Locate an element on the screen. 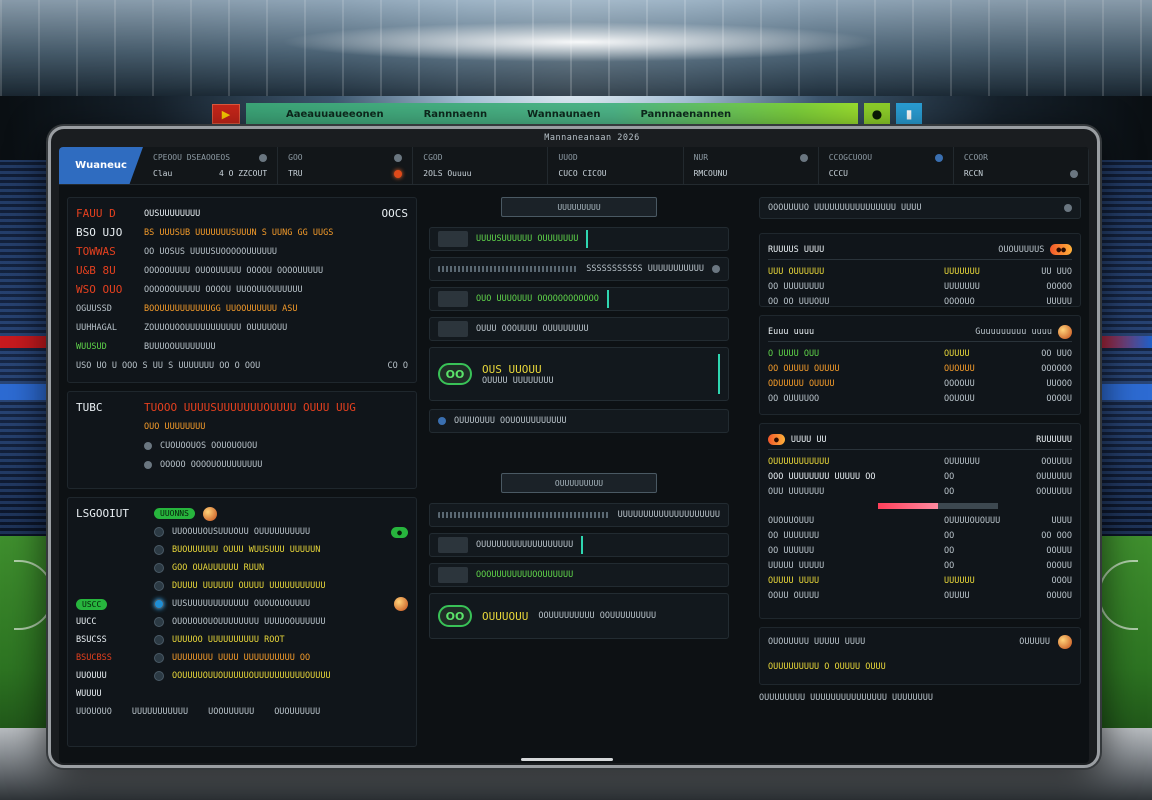 The width and height of the screenshot is (1152, 800). odds-row: OOO UUUUUUUU UUUUU OO OO OUUUUUU is located at coordinates (920, 476).